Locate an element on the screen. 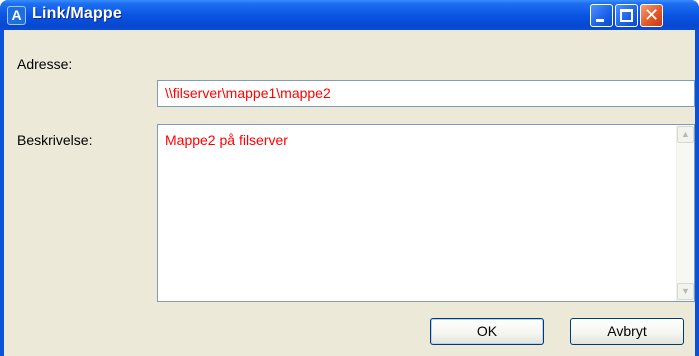  scroll-up-icon: ▲ is located at coordinates (685, 134).